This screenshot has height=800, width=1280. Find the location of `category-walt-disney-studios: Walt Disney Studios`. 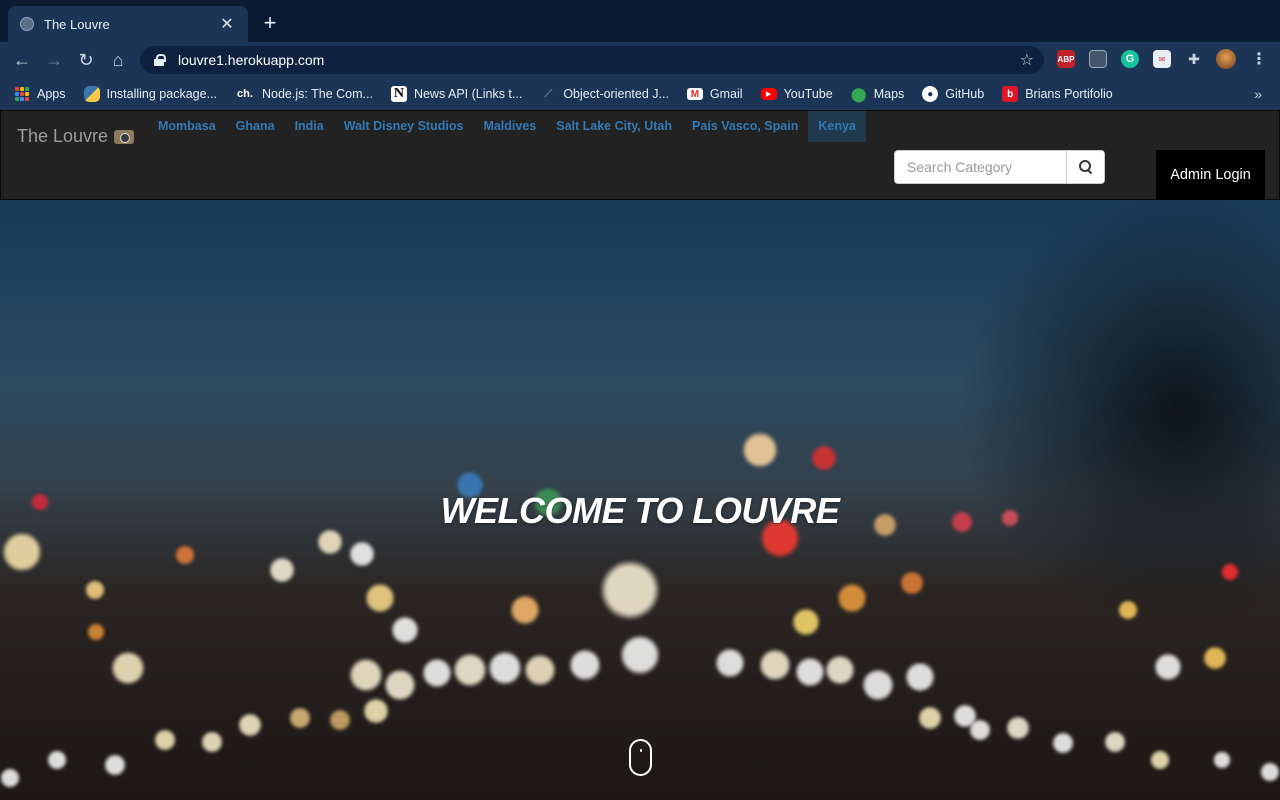

category-walt-disney-studios: Walt Disney Studios is located at coordinates (404, 126).